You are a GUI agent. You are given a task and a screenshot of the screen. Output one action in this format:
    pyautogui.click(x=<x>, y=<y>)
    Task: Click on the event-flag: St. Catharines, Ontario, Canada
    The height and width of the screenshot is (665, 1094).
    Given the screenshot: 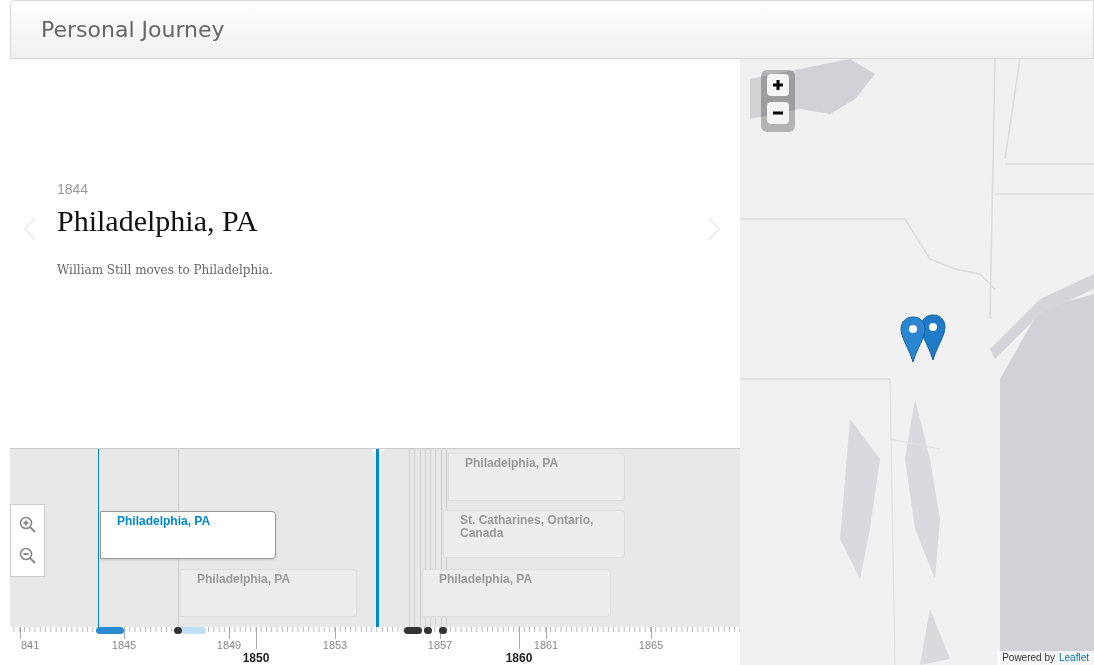 What is the action you would take?
    pyautogui.click(x=534, y=534)
    